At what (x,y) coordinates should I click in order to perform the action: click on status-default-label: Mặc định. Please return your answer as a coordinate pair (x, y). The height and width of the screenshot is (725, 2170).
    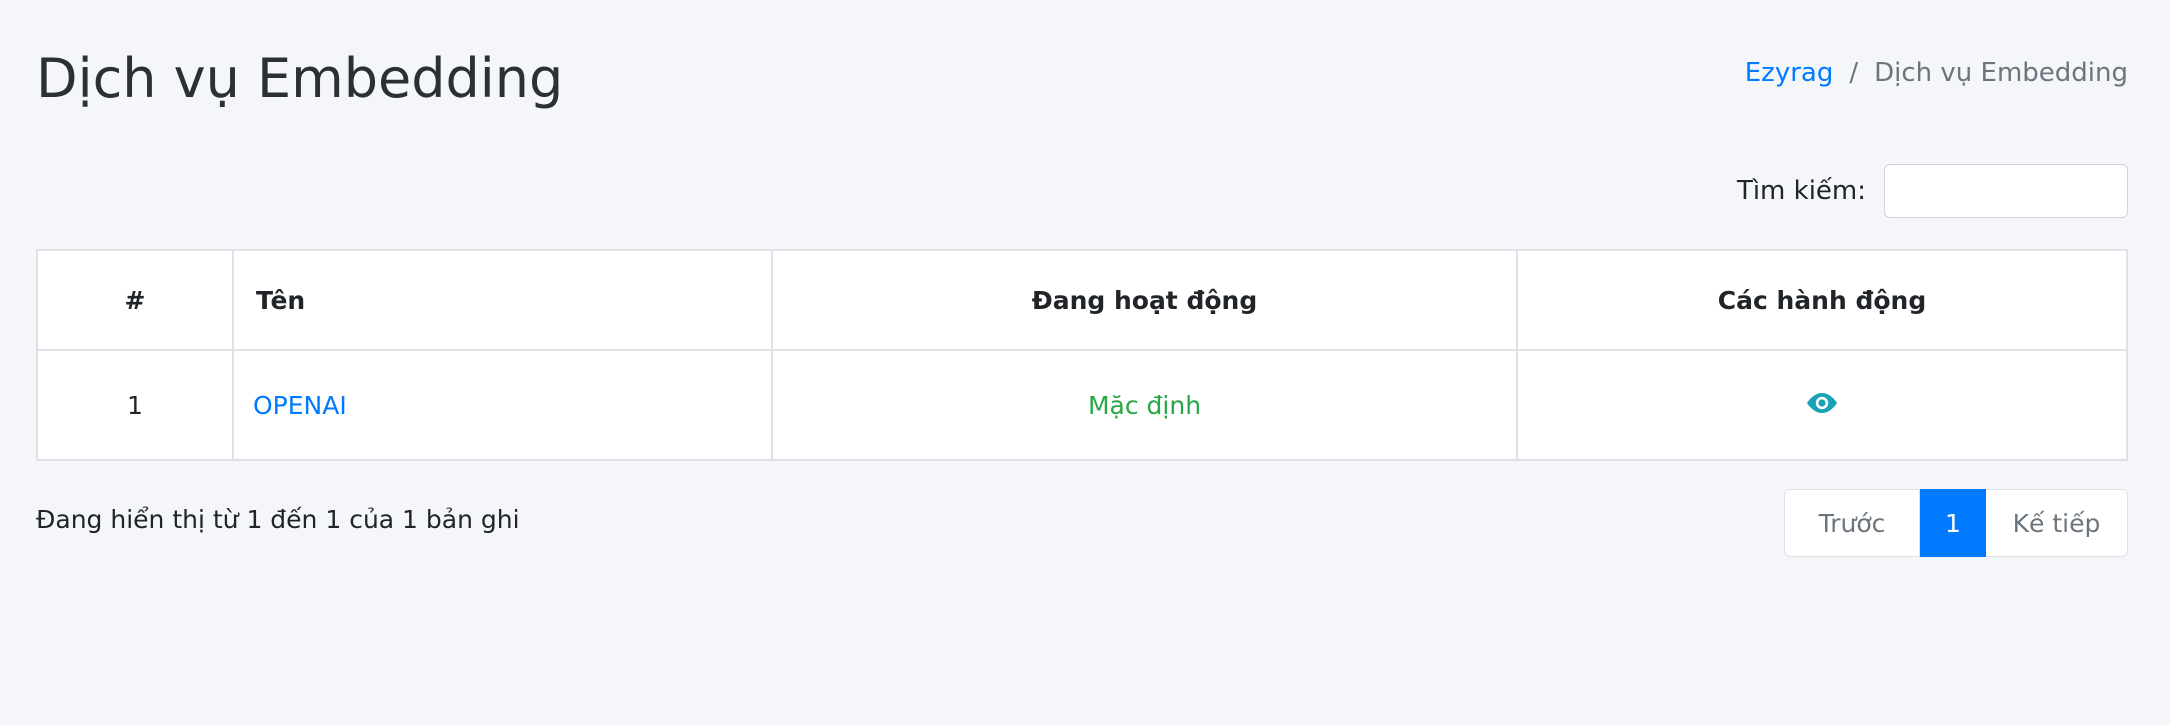
    Looking at the image, I should click on (1144, 405).